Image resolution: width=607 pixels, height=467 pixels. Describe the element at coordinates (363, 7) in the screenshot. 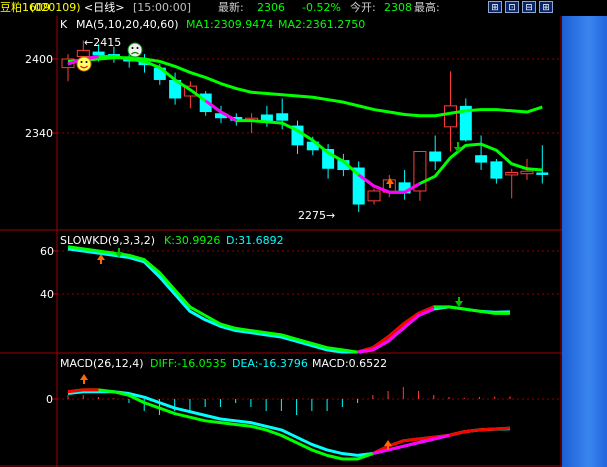

I see `open-label: 今开:` at that location.